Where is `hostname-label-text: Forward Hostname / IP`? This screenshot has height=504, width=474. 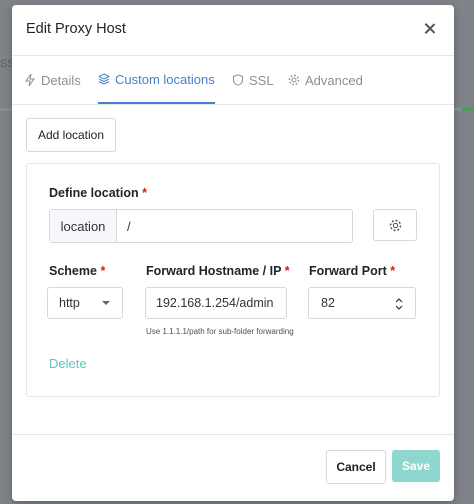 hostname-label-text: Forward Hostname / IP is located at coordinates (214, 271).